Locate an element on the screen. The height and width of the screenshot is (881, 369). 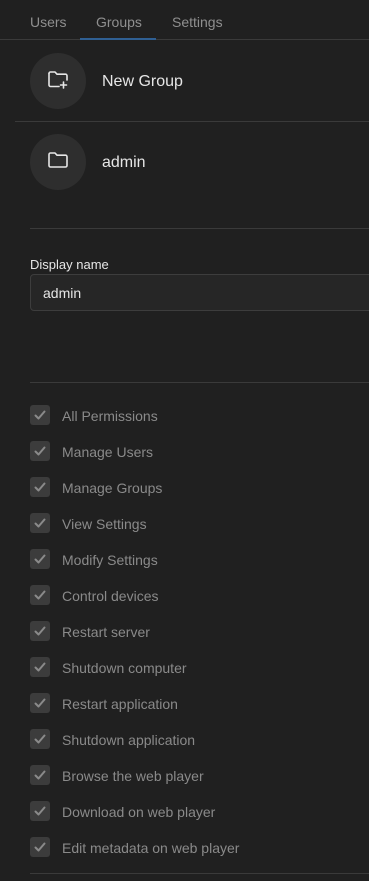
permission-label: Manage Groups is located at coordinates (112, 488).